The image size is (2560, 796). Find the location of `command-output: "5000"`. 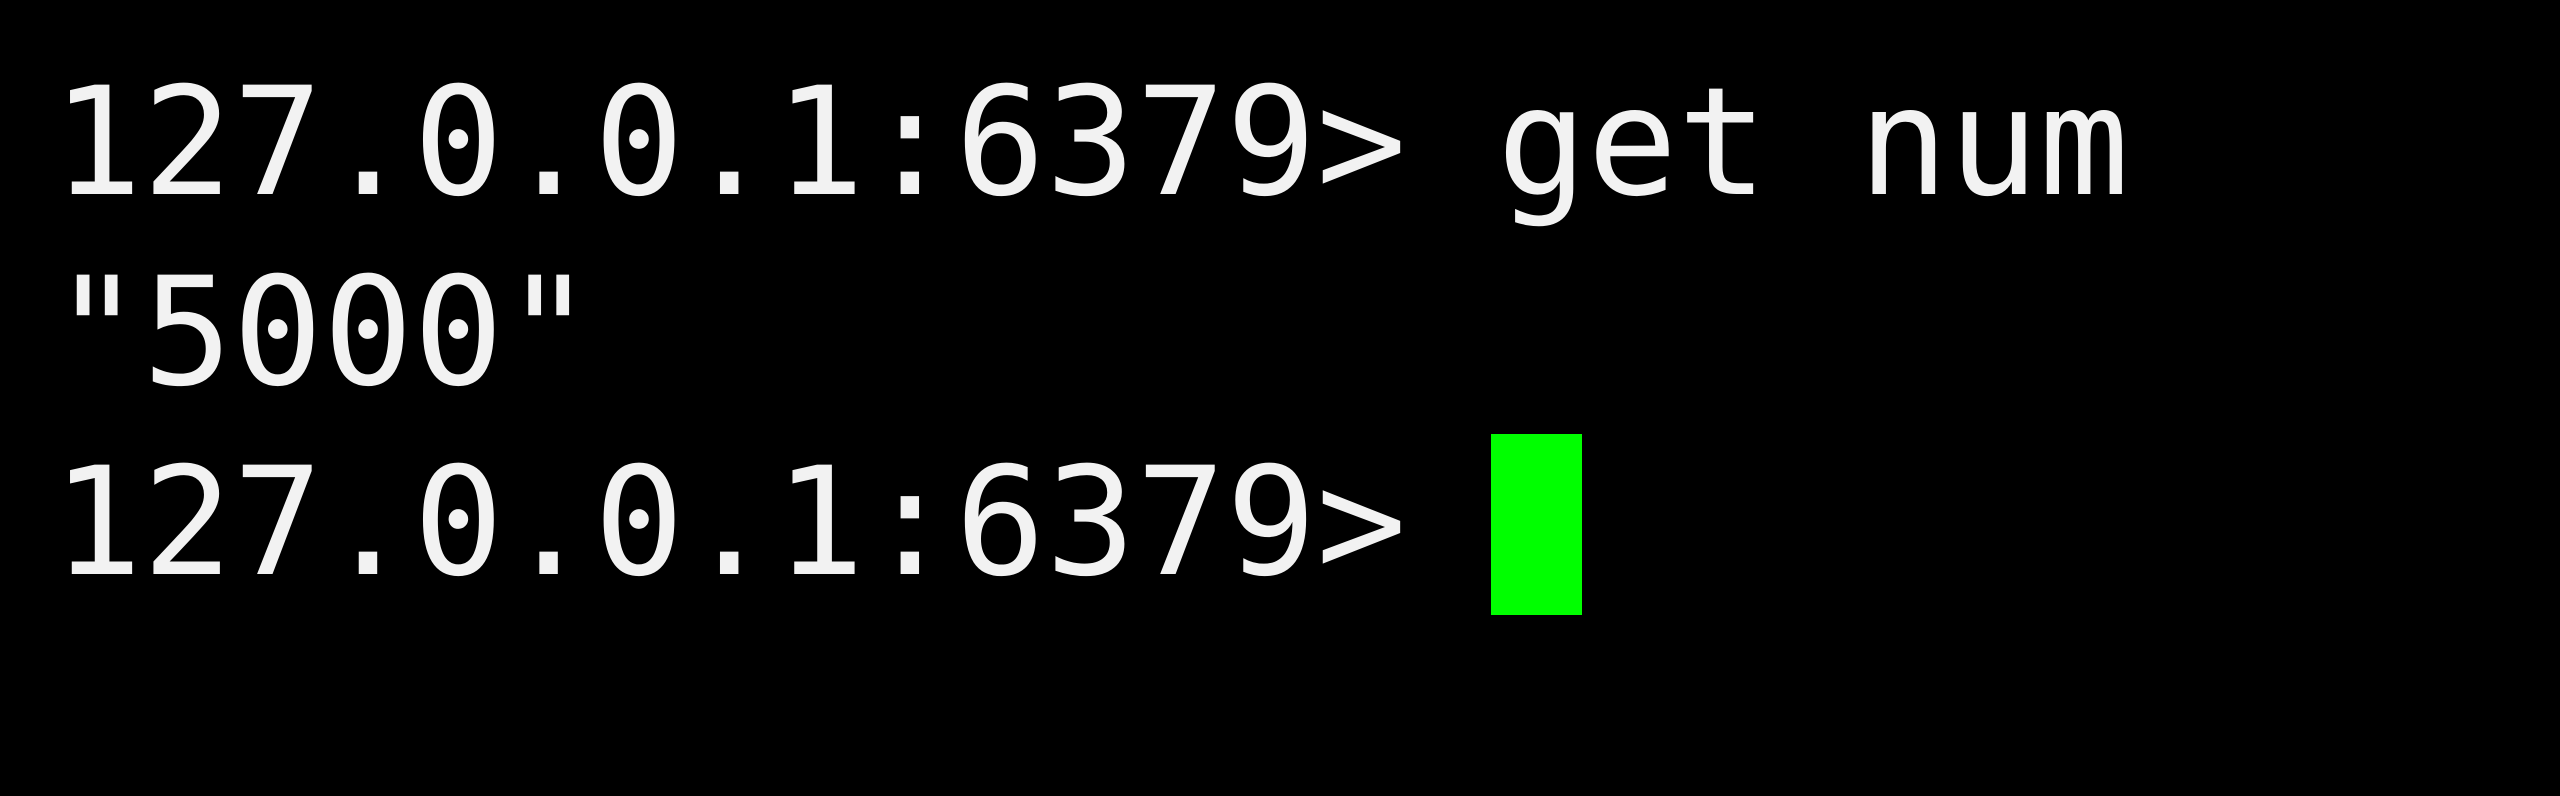

command-output: "5000" is located at coordinates (323, 333).